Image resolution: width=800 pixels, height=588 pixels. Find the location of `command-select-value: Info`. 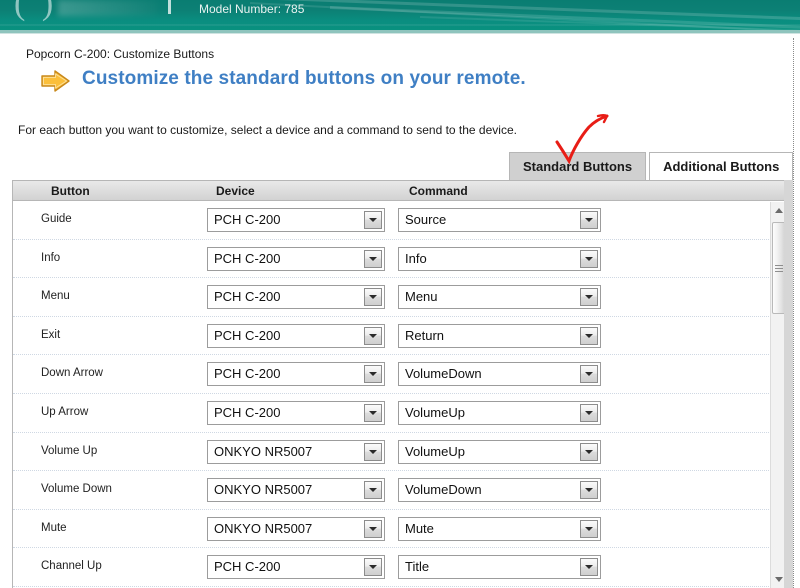

command-select-value: Info is located at coordinates (416, 258).